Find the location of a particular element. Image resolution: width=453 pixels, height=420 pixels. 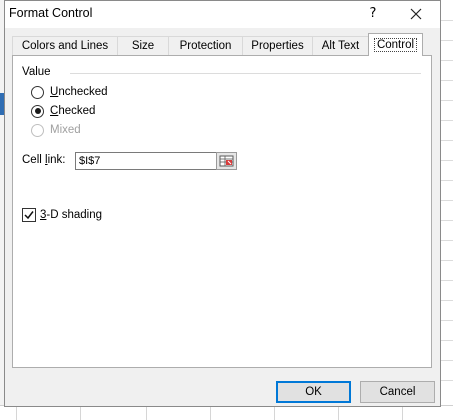

radio-mixed-label: Mixed is located at coordinates (65, 130).